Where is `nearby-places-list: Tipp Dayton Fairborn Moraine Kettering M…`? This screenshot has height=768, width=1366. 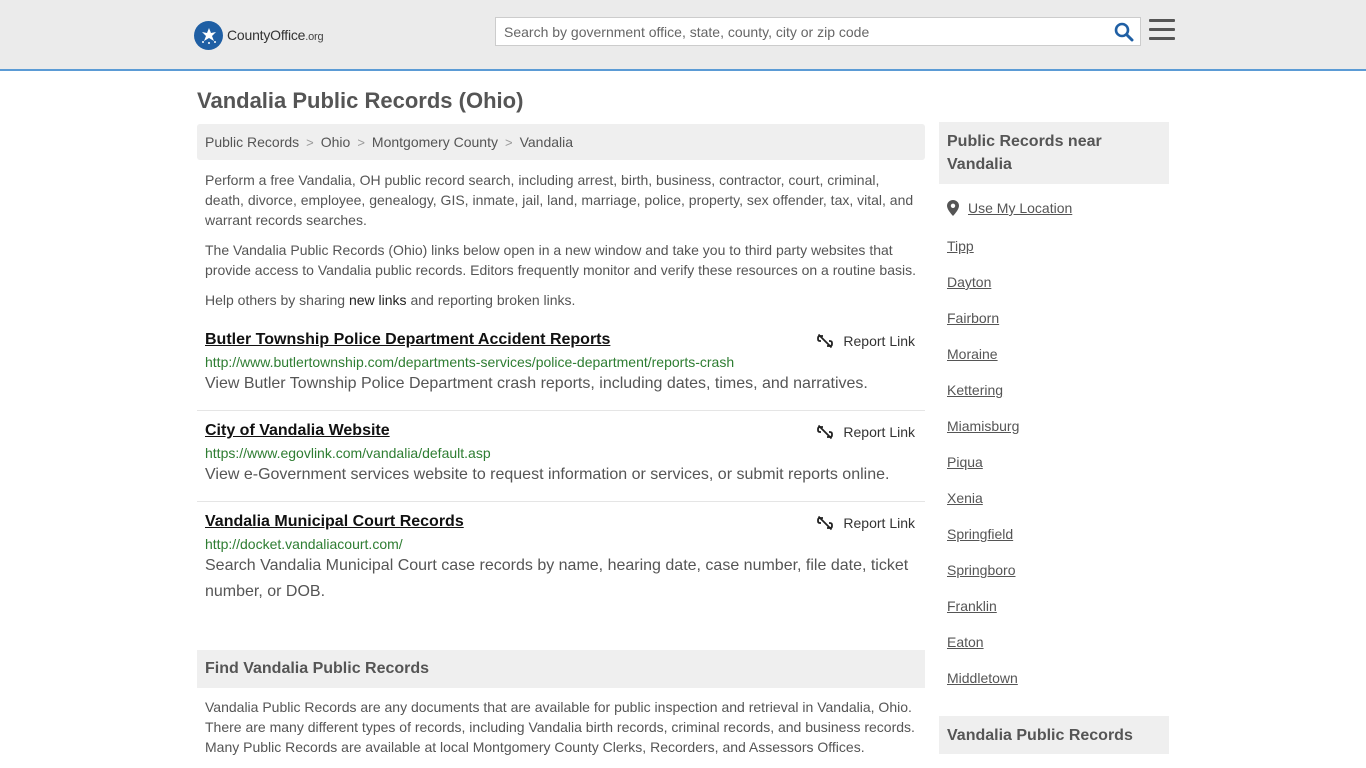
nearby-places-list: Tipp Dayton Fairborn Moraine Kettering M… is located at coordinates (983, 470).